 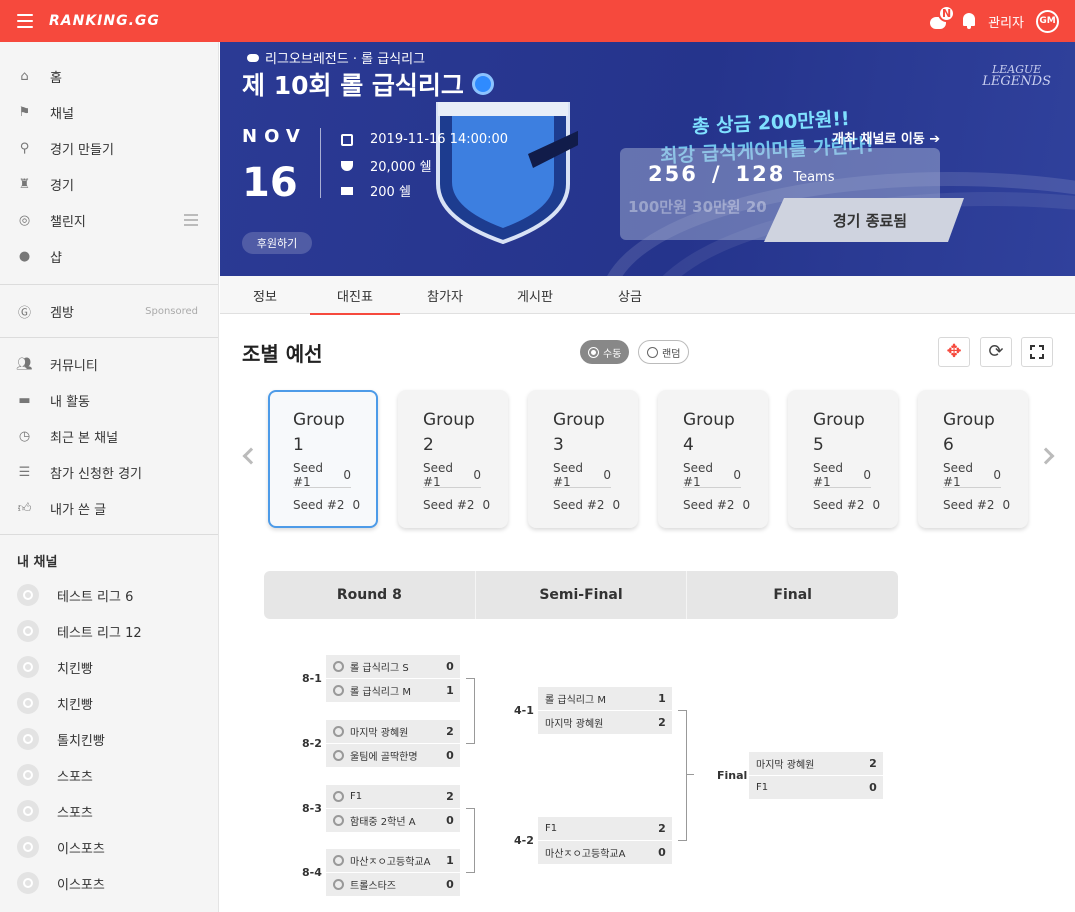 What do you see at coordinates (355, 295) in the screenshot?
I see `tab-bracket: 대진표` at bounding box center [355, 295].